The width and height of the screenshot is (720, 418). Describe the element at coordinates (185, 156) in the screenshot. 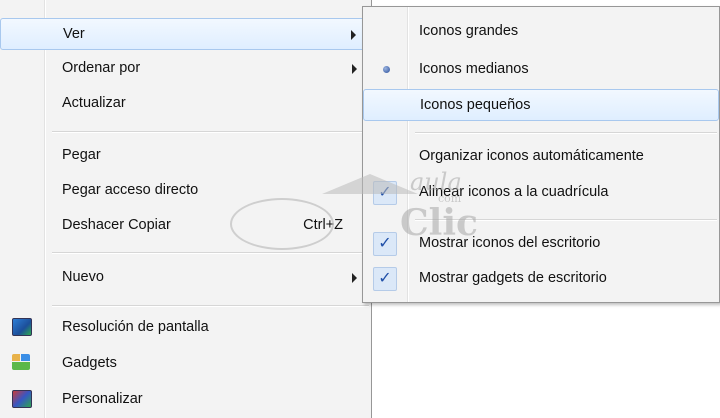

I see `menu-item-pegar: Pegar` at that location.